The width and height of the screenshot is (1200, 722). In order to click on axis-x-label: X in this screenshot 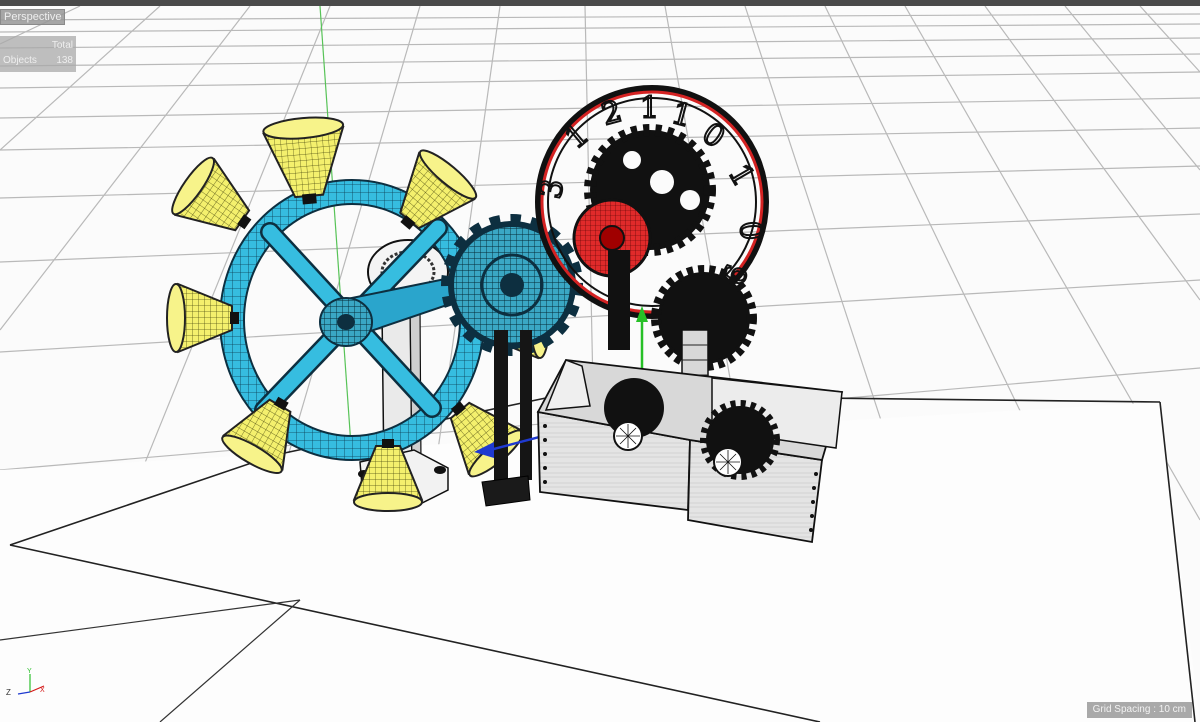, I will do `click(42, 690)`.